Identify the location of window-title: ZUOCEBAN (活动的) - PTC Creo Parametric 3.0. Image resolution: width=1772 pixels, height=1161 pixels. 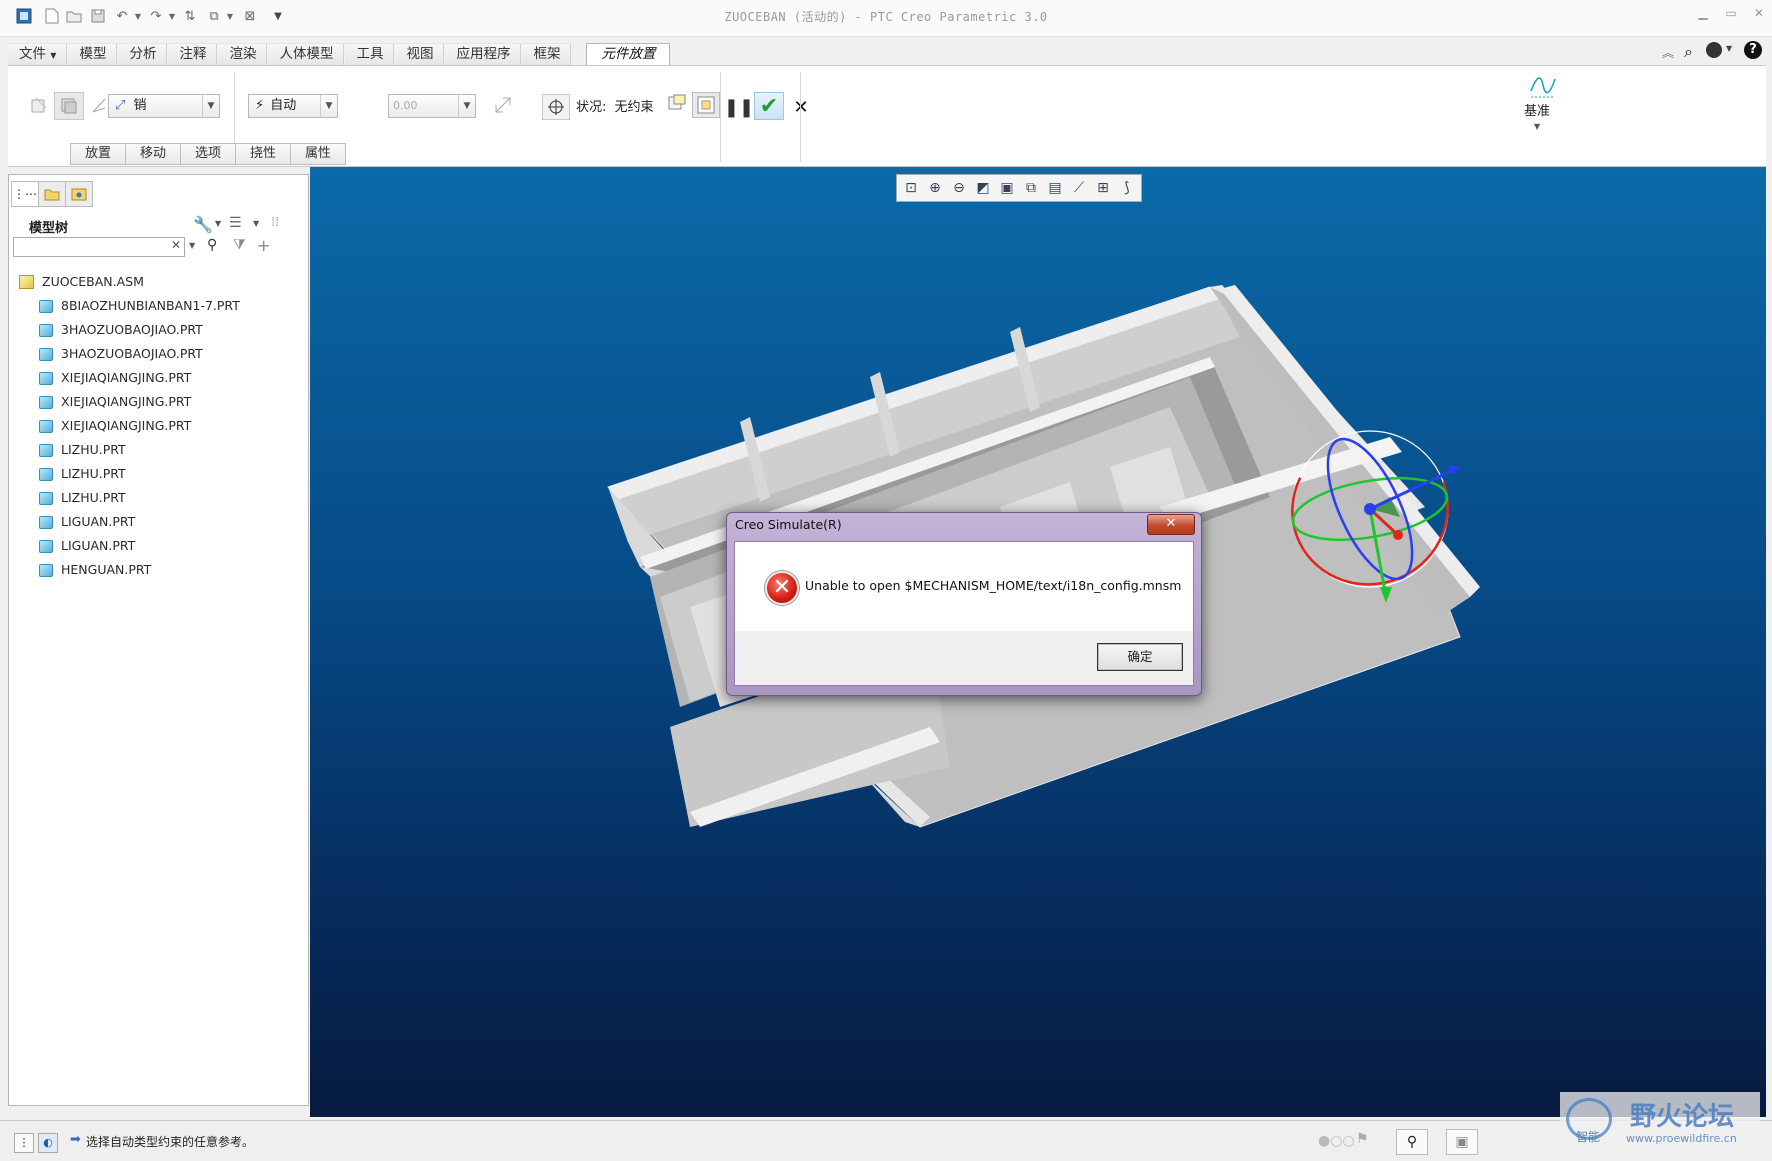
(886, 17).